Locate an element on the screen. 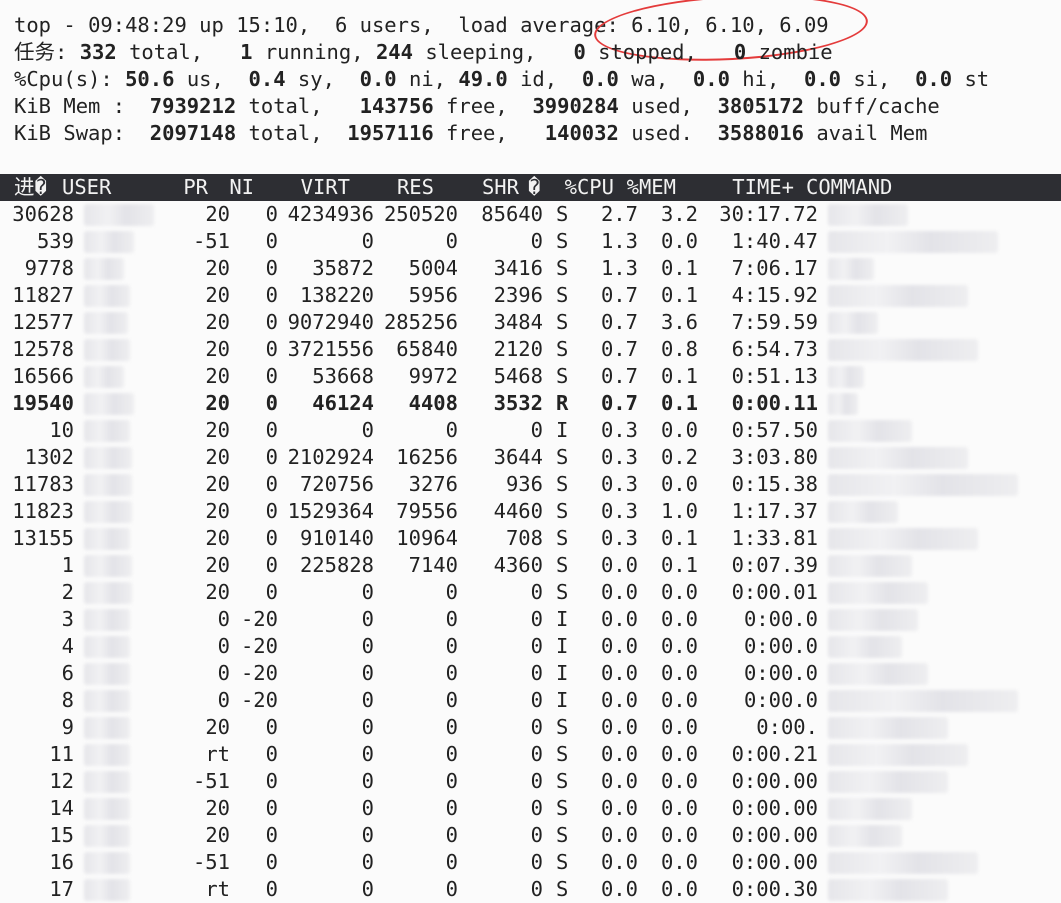 The image size is (1061, 903). col-header-virt: VIRT is located at coordinates (310, 187).